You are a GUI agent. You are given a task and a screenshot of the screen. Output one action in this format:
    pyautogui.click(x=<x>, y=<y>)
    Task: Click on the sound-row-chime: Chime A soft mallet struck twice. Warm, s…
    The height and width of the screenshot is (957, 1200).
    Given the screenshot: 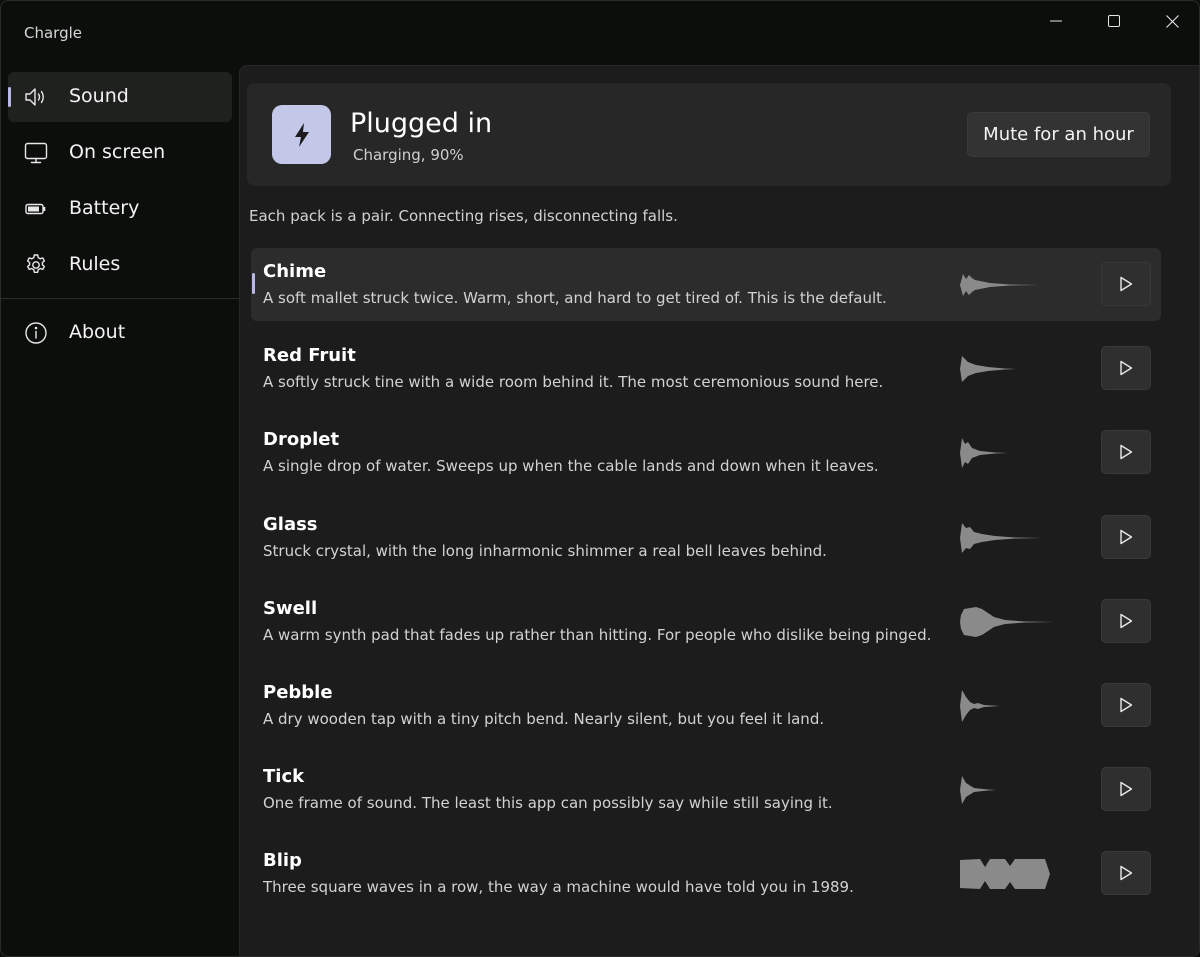 What is the action you would take?
    pyautogui.click(x=706, y=284)
    